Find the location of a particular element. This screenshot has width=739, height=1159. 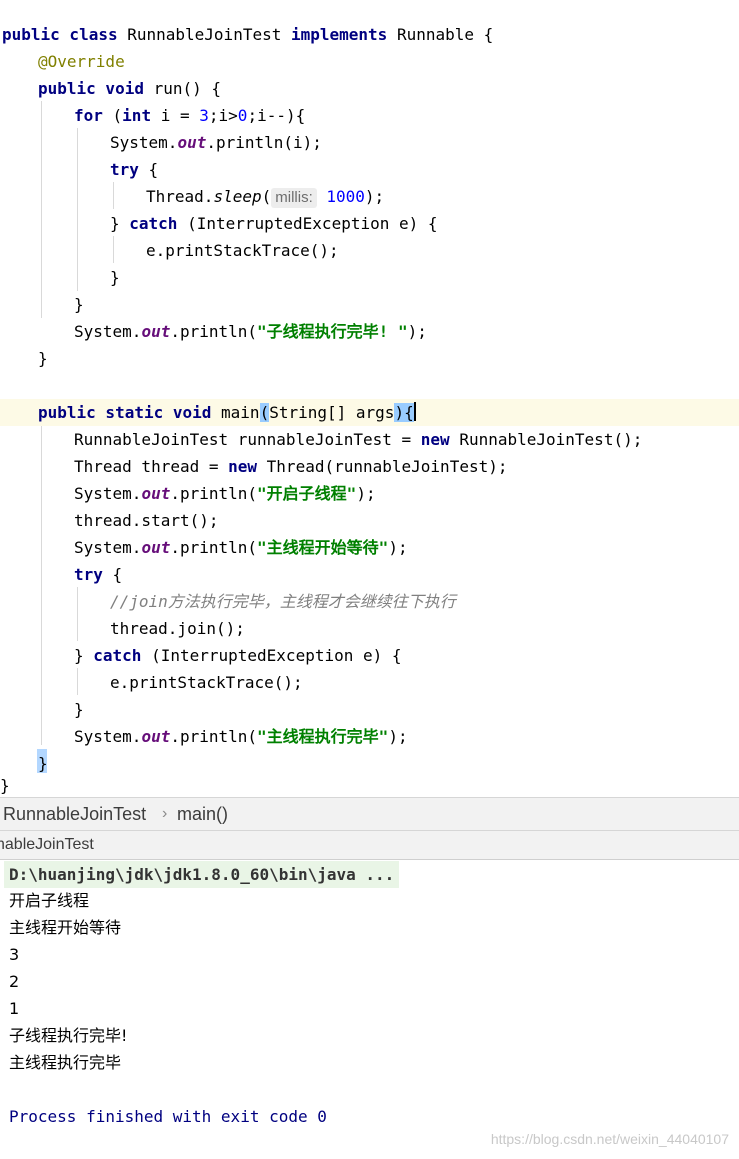

code-line: thread.start(); is located at coordinates (369, 520).